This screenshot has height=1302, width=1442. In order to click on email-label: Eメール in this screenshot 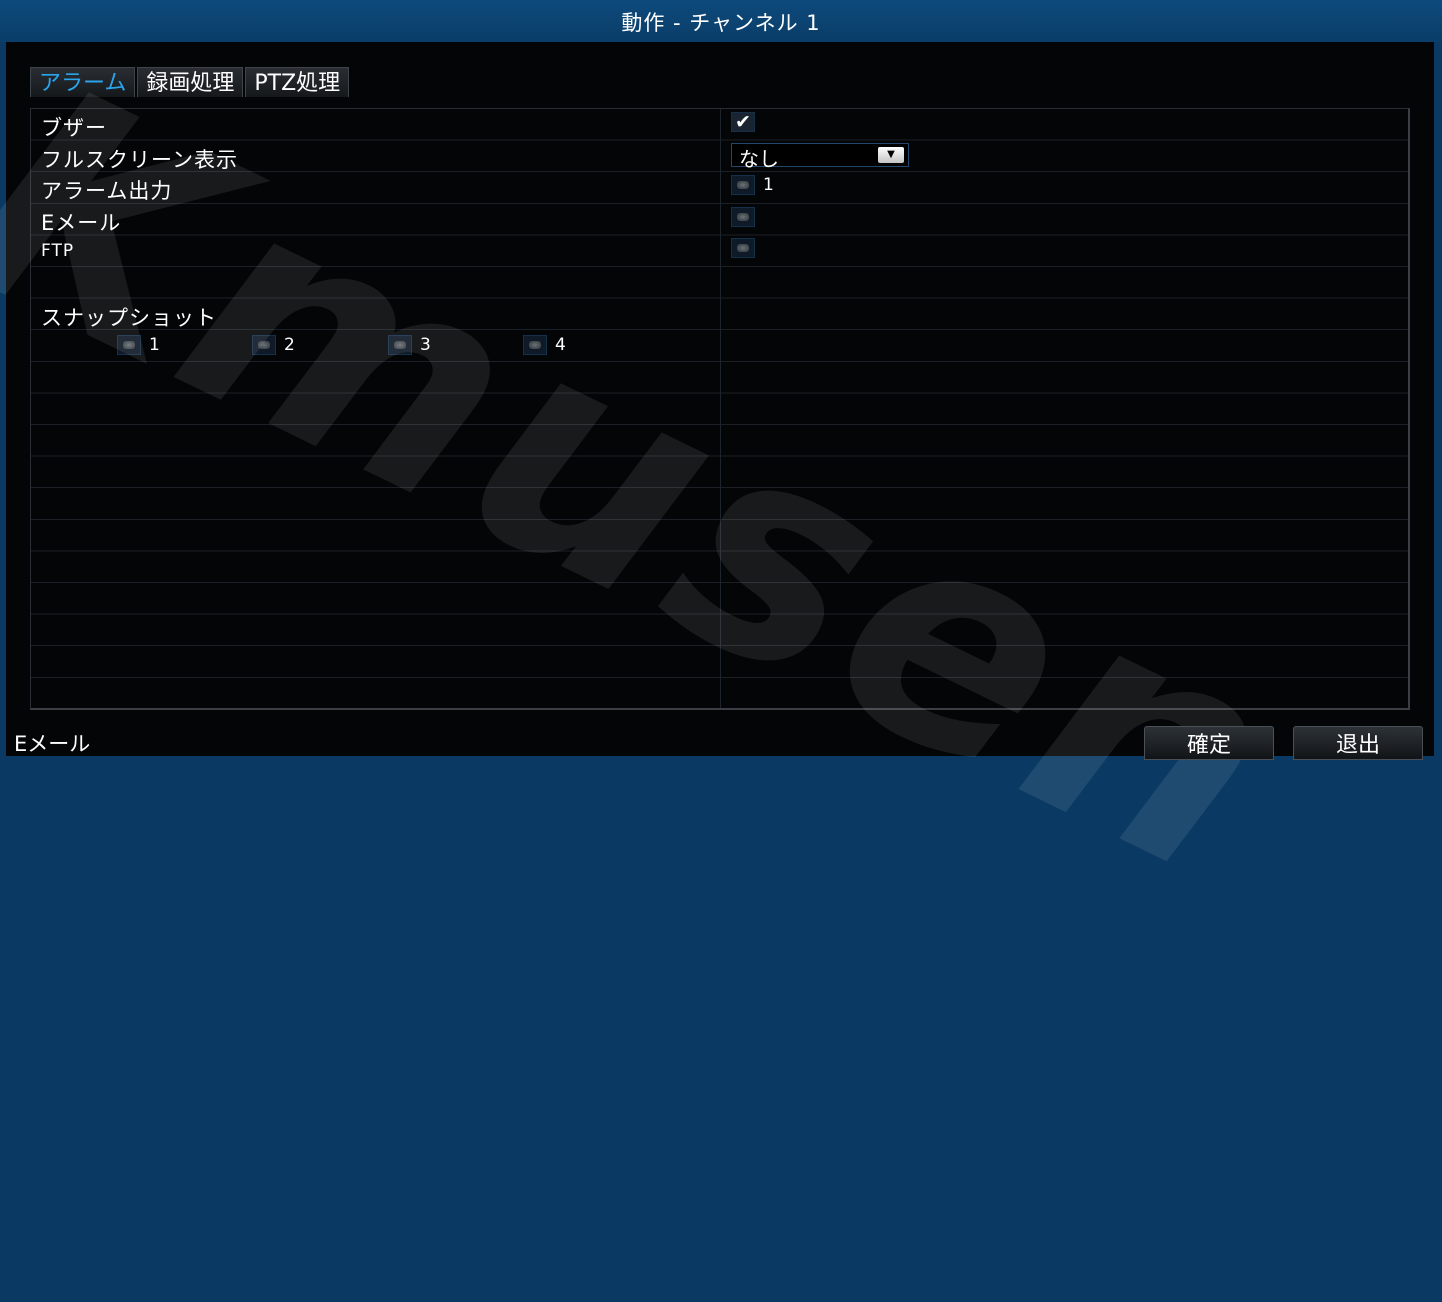, I will do `click(81, 222)`.